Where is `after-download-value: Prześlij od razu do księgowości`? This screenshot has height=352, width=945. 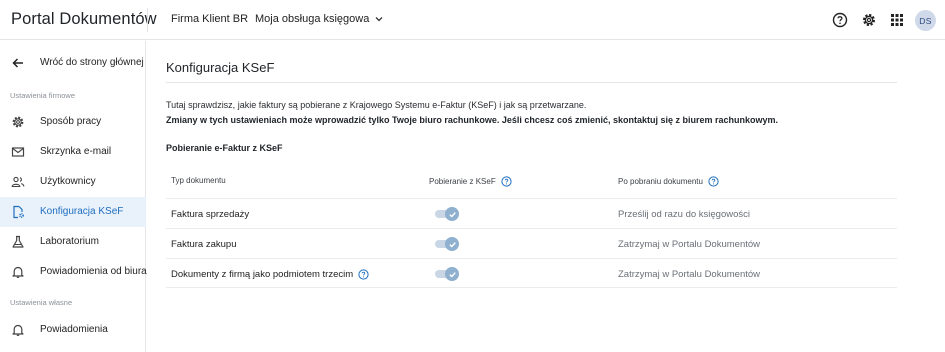
after-download-value: Prześlij od razu do księgowości is located at coordinates (684, 214).